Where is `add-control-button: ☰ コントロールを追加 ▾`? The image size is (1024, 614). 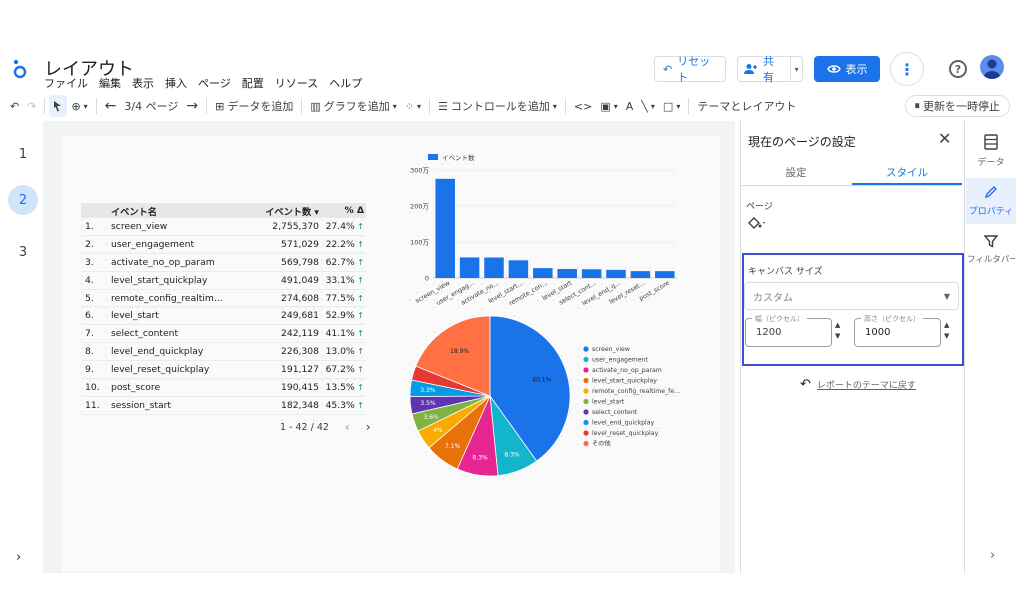 add-control-button: ☰ コントロールを追加 ▾ is located at coordinates (497, 106).